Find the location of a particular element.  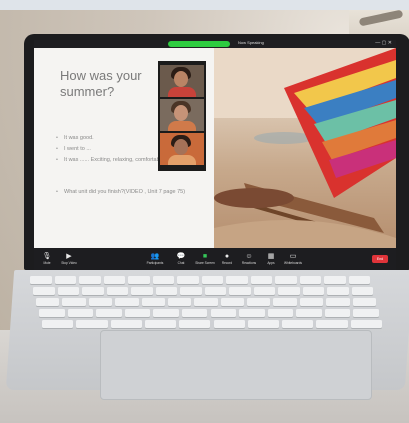

video-icon: ▶ is located at coordinates (69, 256).